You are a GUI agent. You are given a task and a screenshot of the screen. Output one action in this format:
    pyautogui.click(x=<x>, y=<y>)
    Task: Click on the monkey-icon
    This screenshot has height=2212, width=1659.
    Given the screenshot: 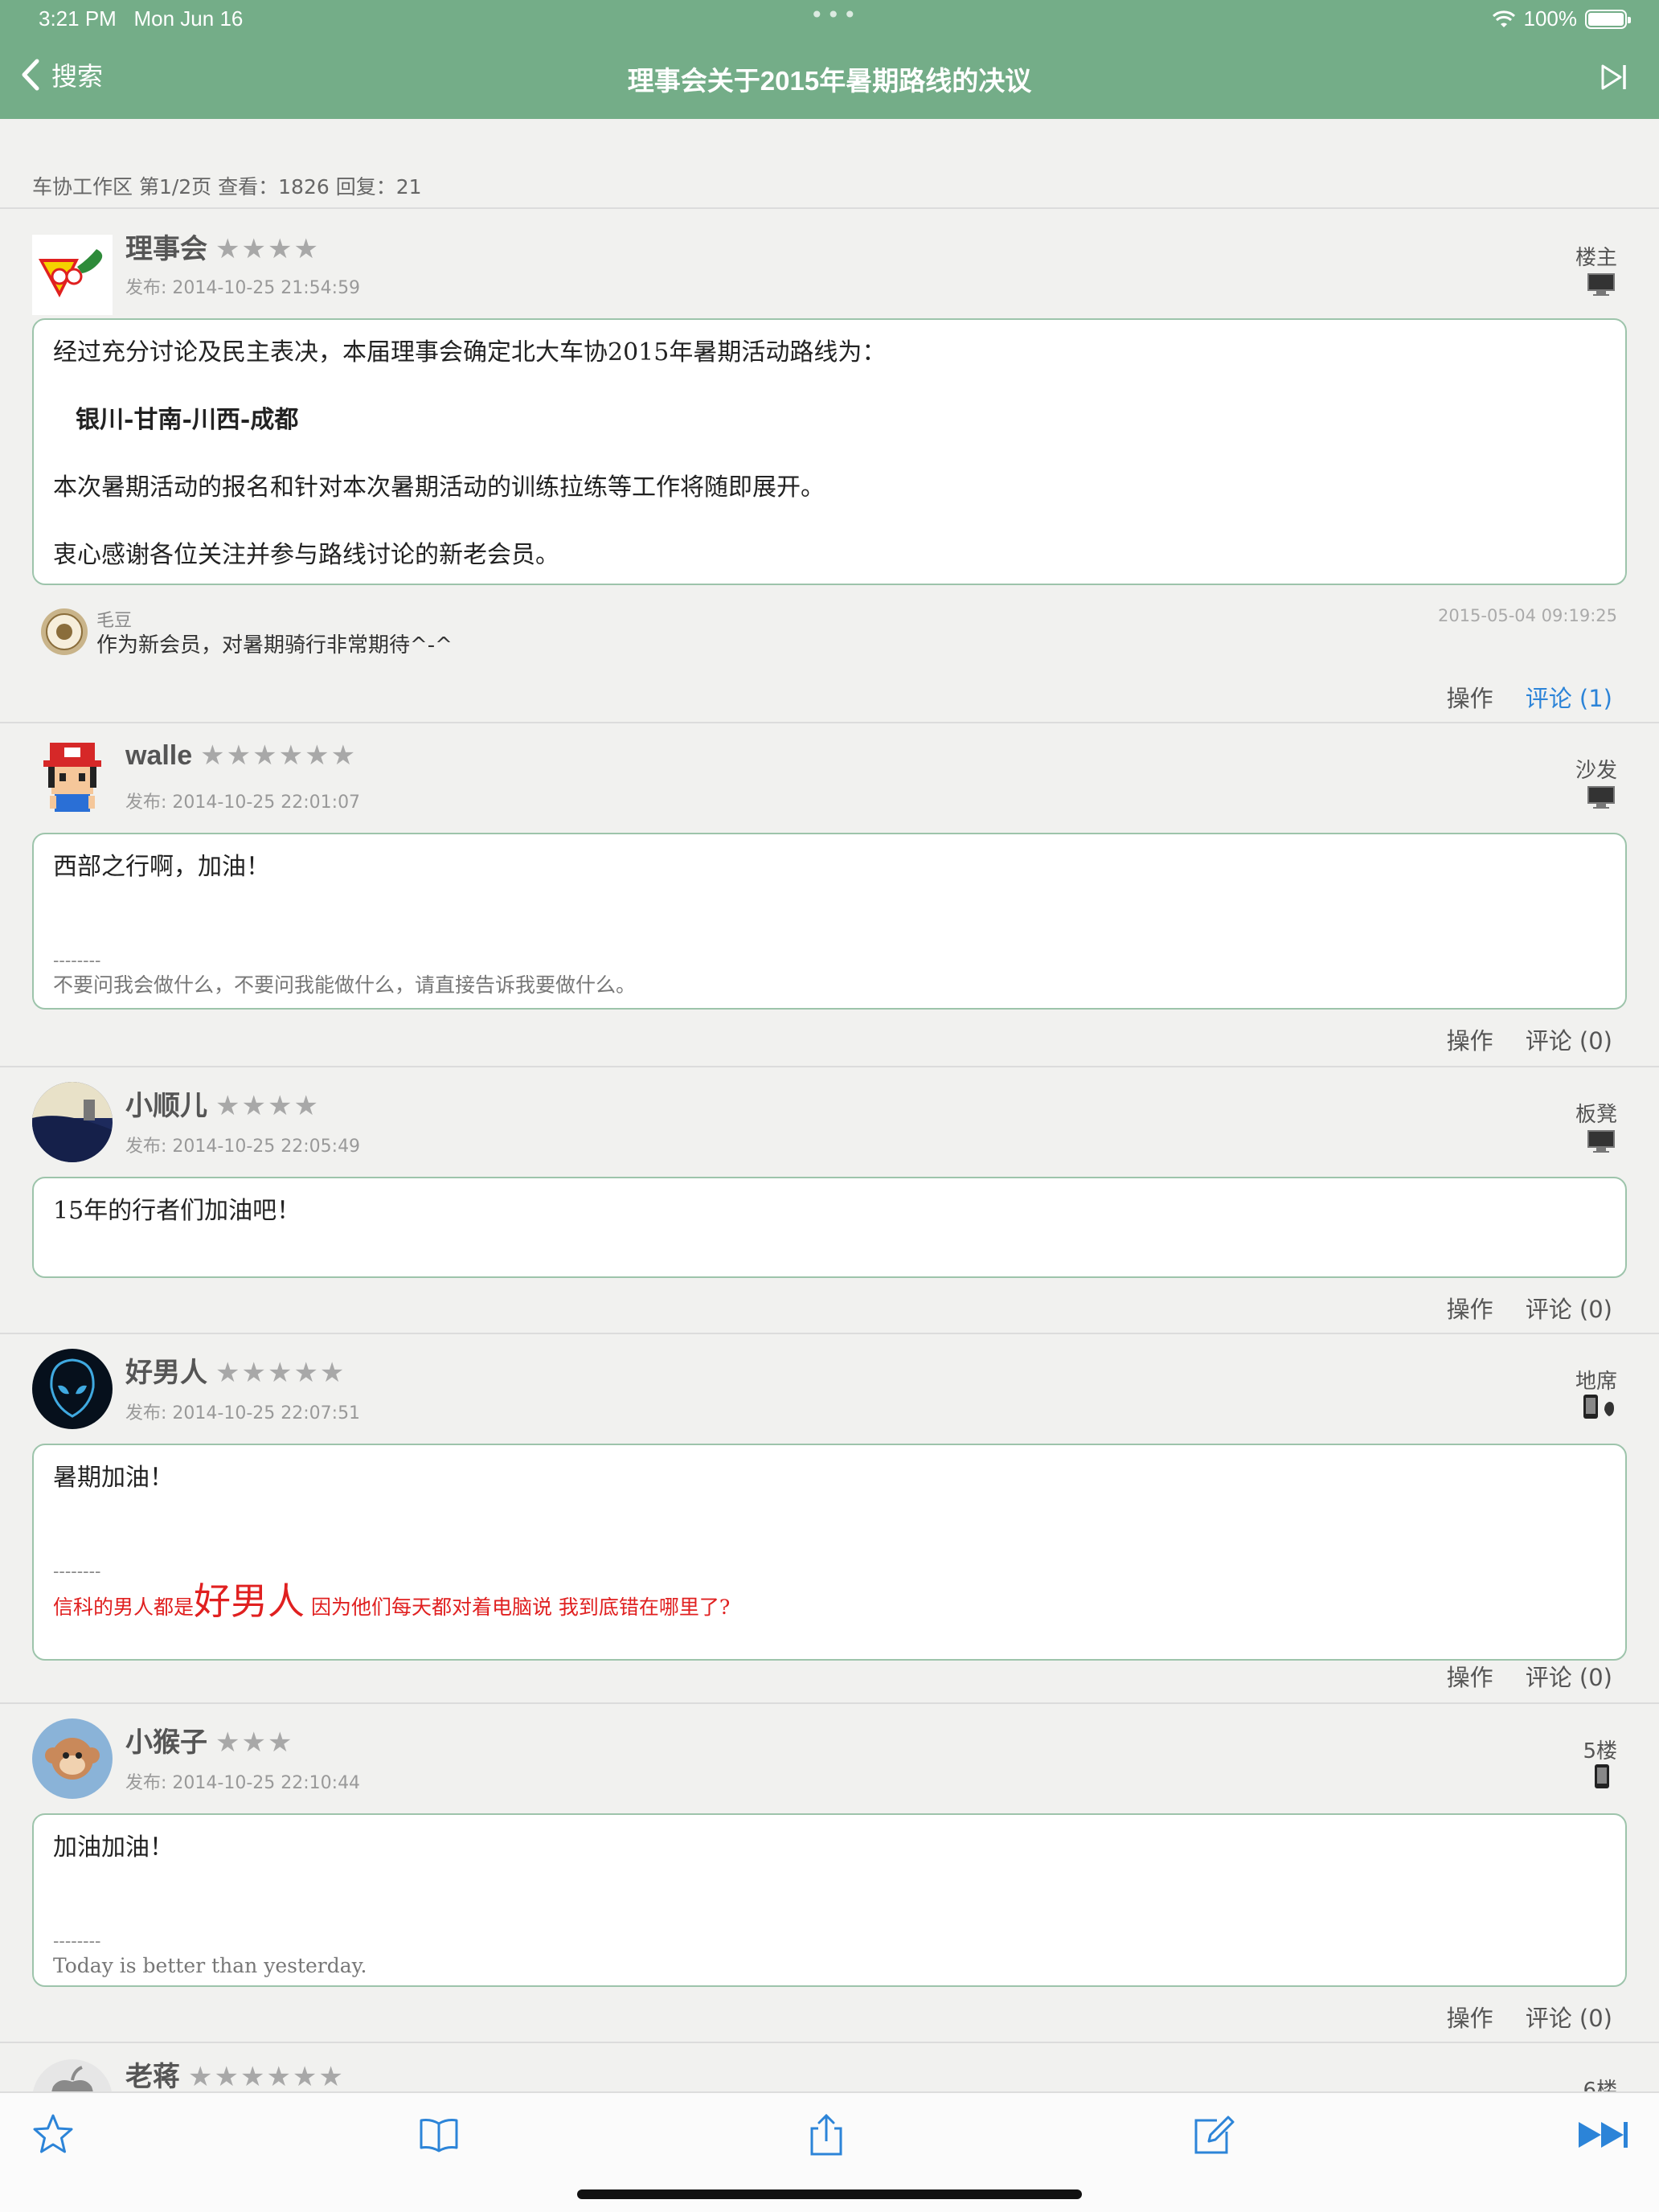 What is the action you would take?
    pyautogui.click(x=72, y=1758)
    